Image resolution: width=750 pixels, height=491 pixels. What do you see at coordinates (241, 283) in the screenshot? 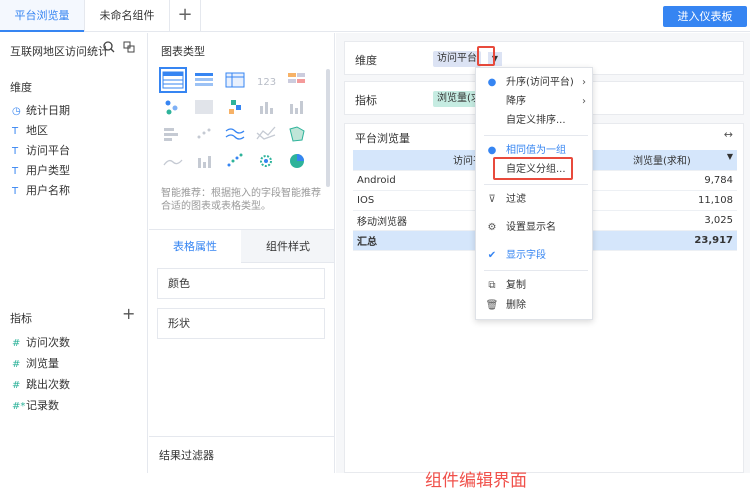
I see `color-property: 颜色` at bounding box center [241, 283].